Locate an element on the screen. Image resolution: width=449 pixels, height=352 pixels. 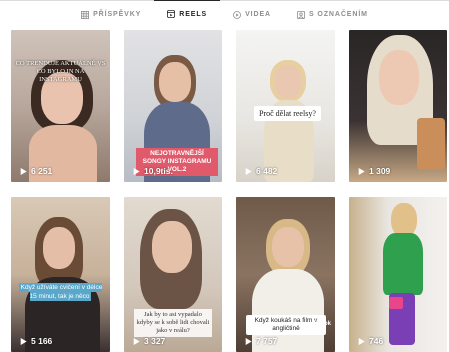
view-count-value: 5 166 is located at coordinates (42, 341).